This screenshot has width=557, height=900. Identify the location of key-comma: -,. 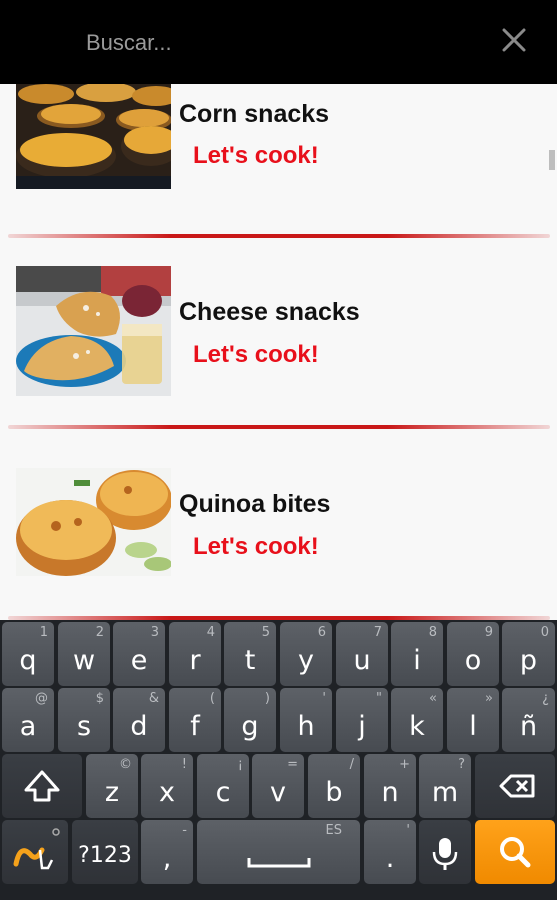
(167, 852).